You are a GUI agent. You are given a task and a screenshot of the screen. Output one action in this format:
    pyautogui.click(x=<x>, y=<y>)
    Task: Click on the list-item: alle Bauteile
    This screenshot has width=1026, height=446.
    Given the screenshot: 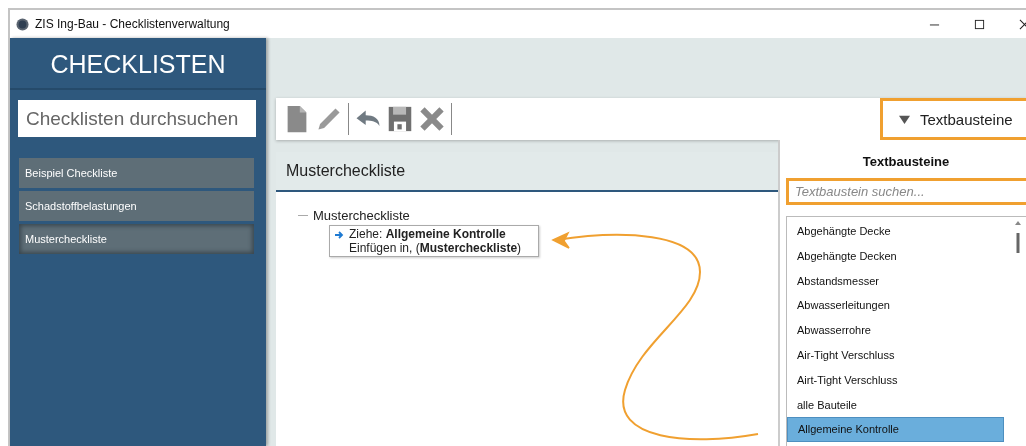 What is the action you would take?
    pyautogui.click(x=895, y=405)
    